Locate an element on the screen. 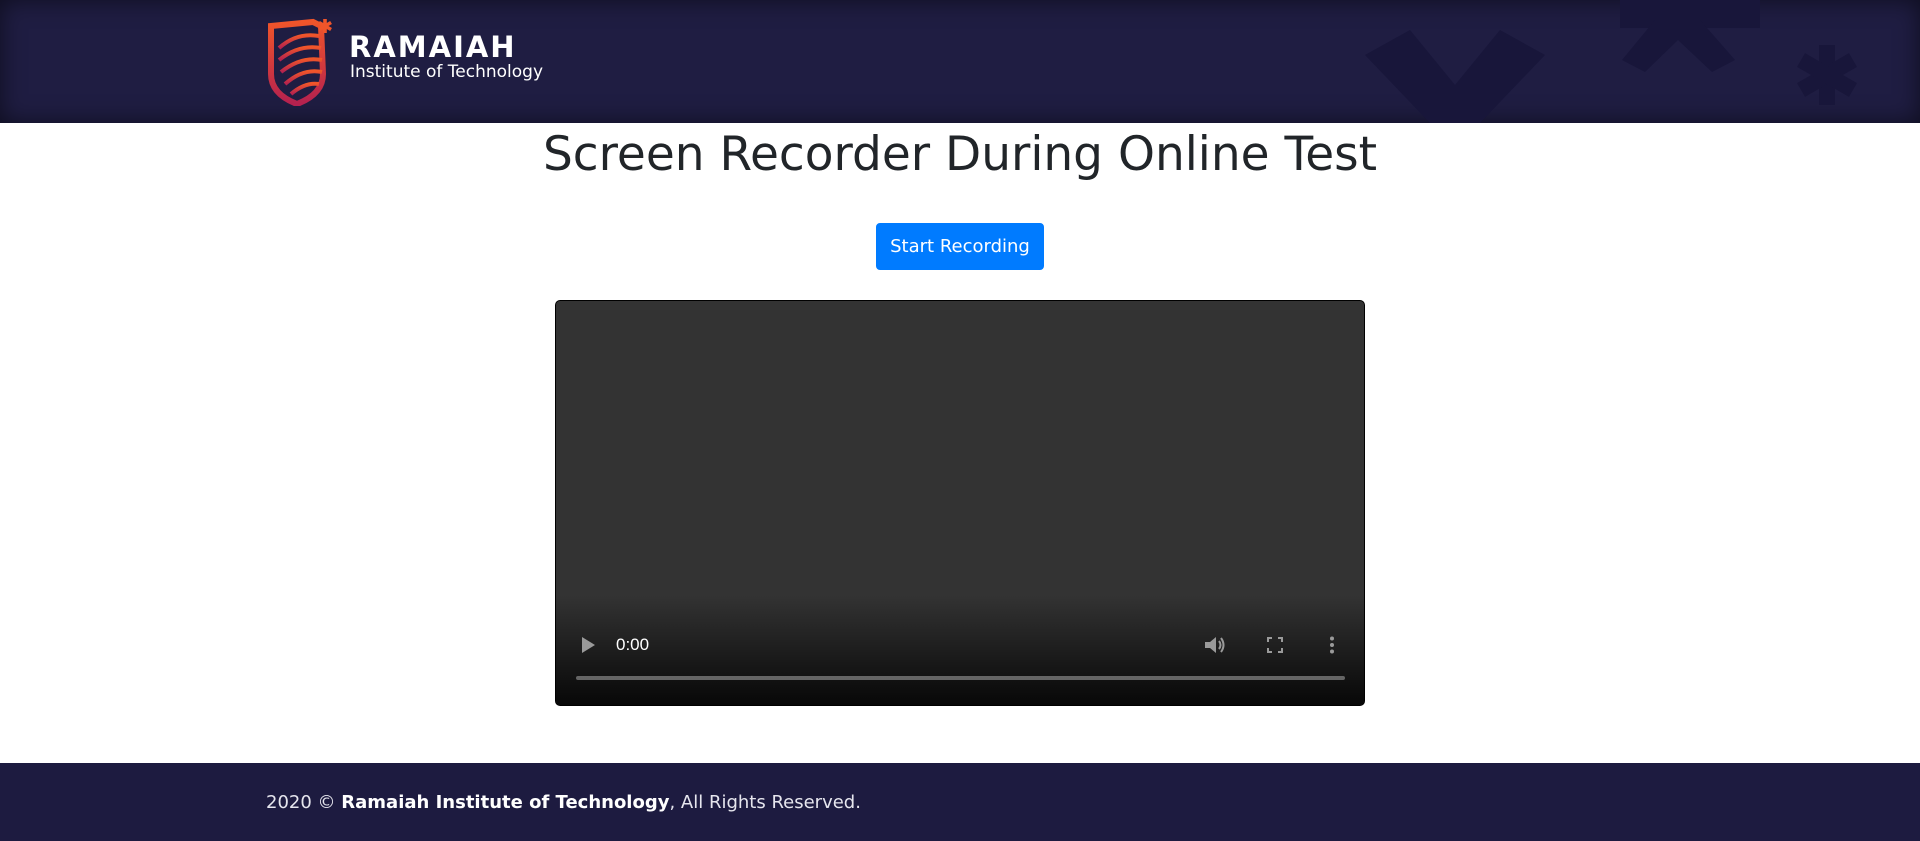  ramaiah-shield-logo-icon is located at coordinates (300, 62).